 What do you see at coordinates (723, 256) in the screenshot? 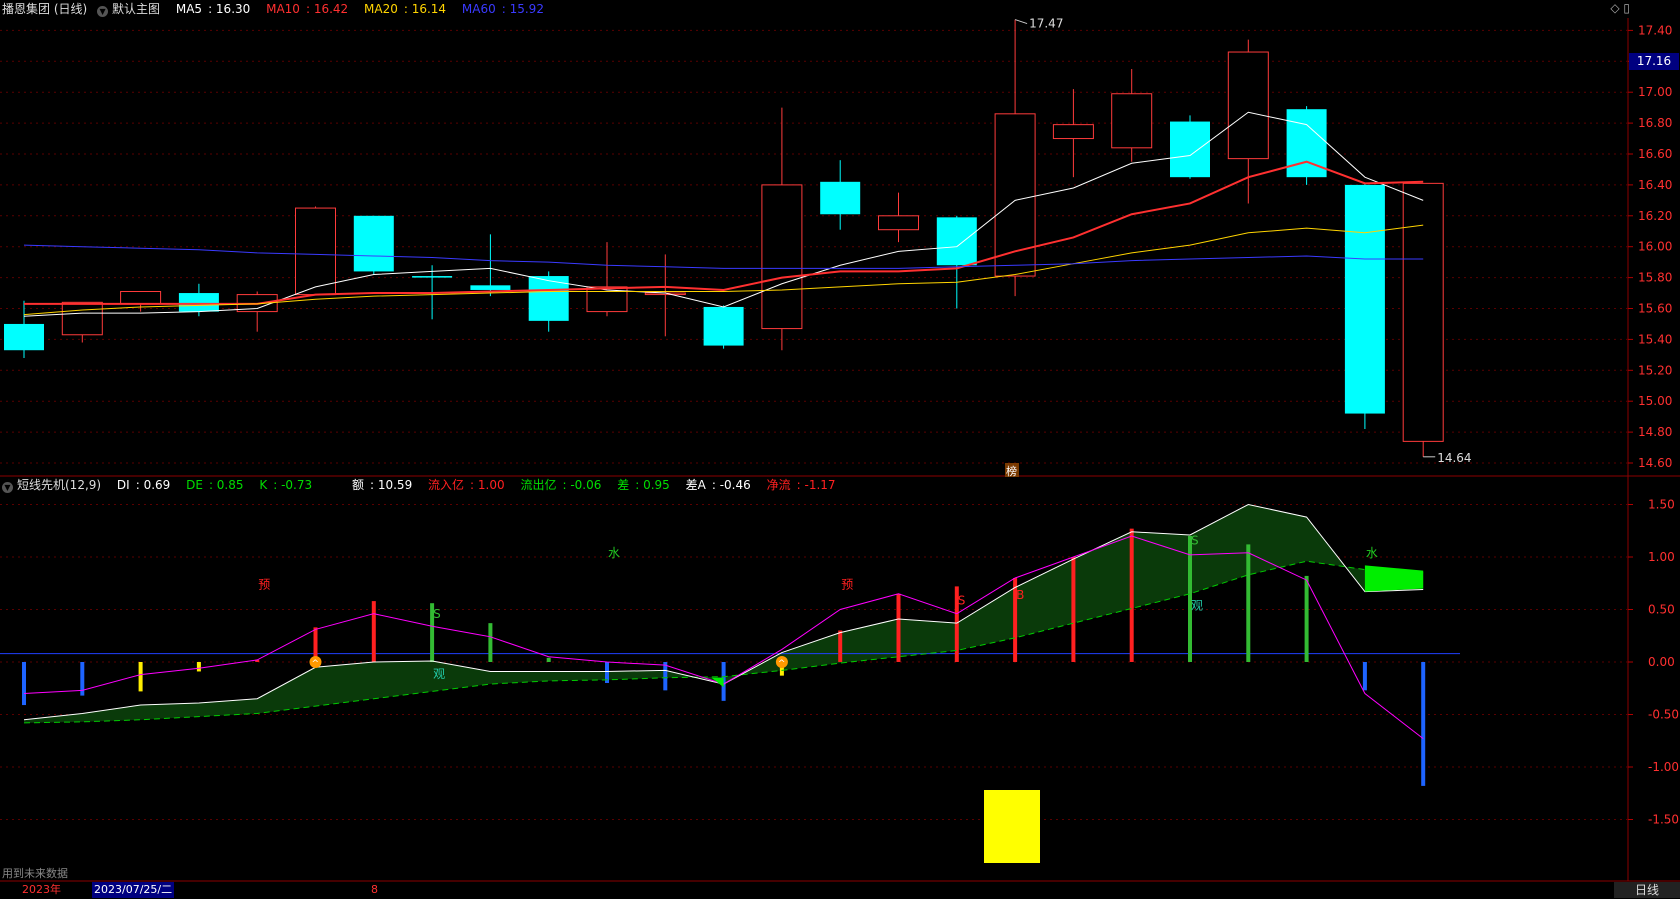
I see `ma-line-ma60` at bounding box center [723, 256].